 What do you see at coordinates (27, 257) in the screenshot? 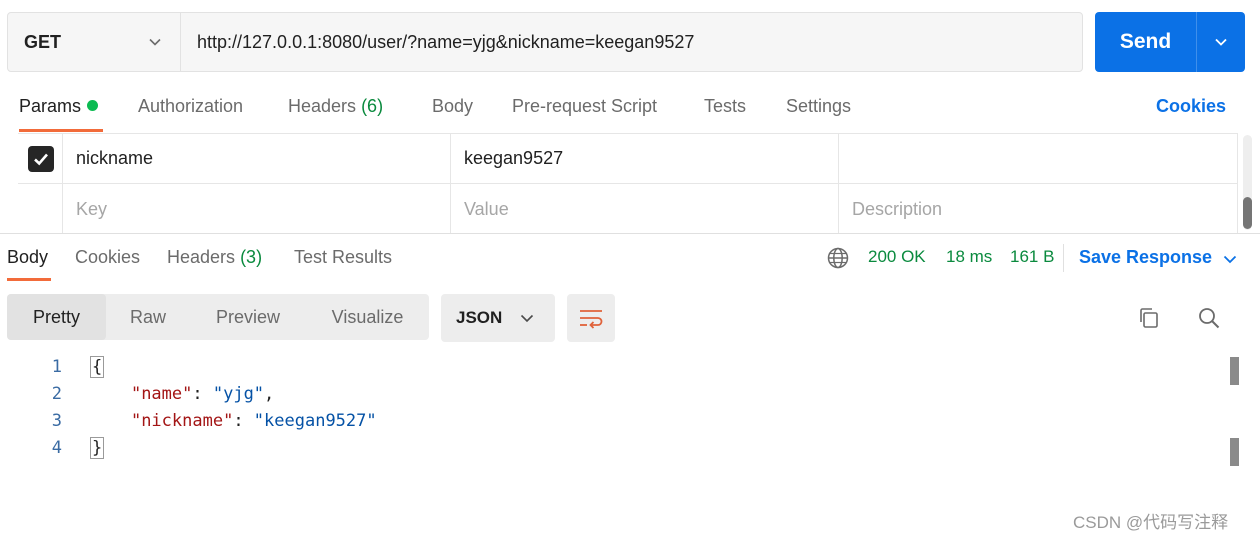
I see `response-tab-body: Body` at bounding box center [27, 257].